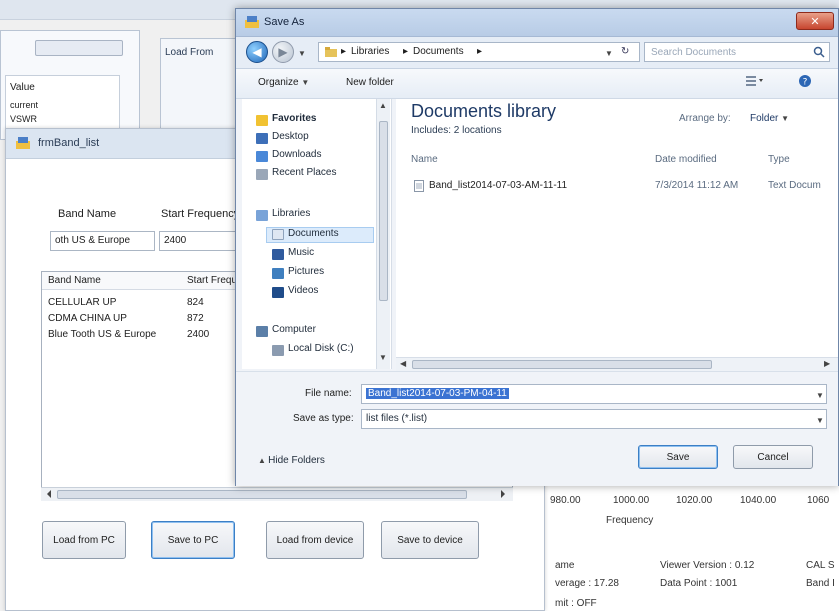 This screenshot has width=839, height=611. What do you see at coordinates (291, 213) in the screenshot?
I see `nav-libraries: Libraries` at bounding box center [291, 213].